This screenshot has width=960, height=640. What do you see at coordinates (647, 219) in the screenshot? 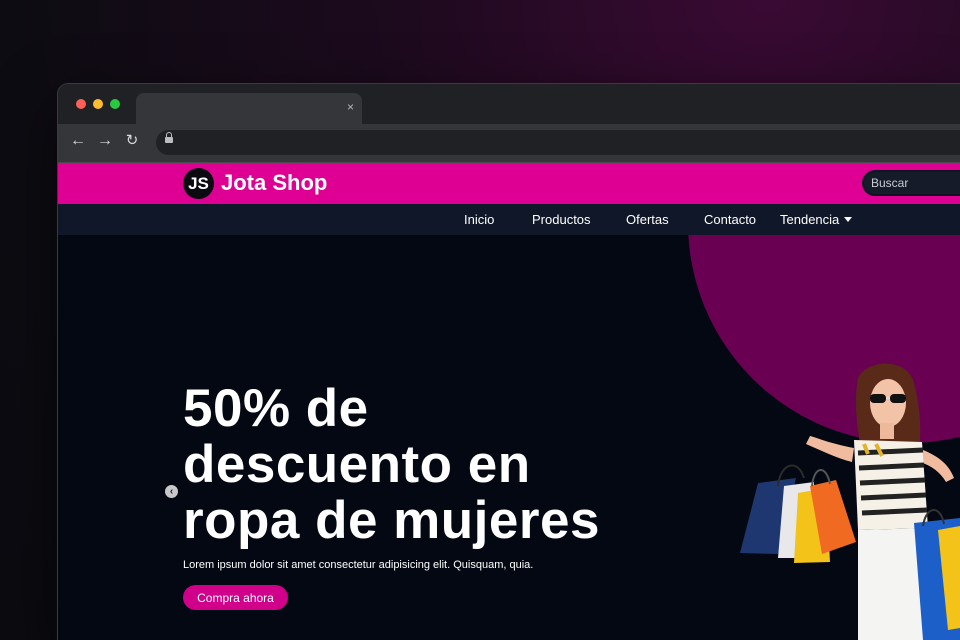
I see `nav-item-ofertas: Ofertas` at bounding box center [647, 219].